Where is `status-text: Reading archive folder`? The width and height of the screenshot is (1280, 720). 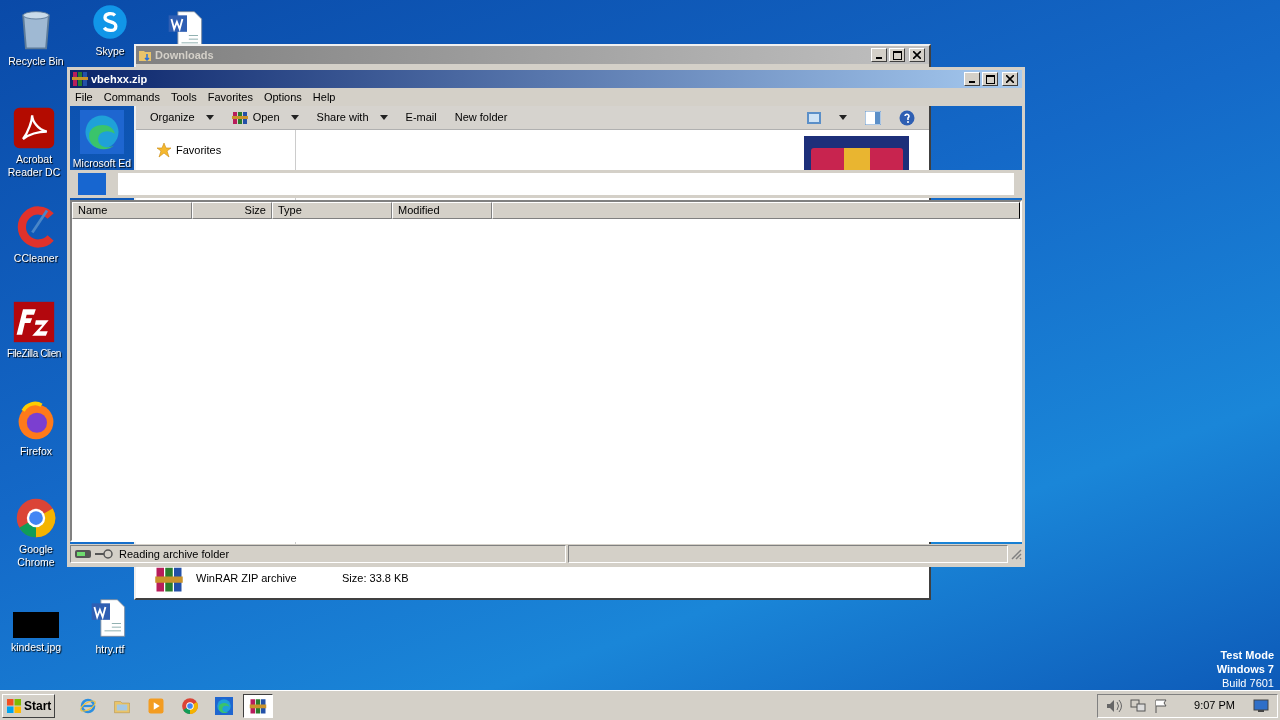 status-text: Reading archive folder is located at coordinates (174, 554).